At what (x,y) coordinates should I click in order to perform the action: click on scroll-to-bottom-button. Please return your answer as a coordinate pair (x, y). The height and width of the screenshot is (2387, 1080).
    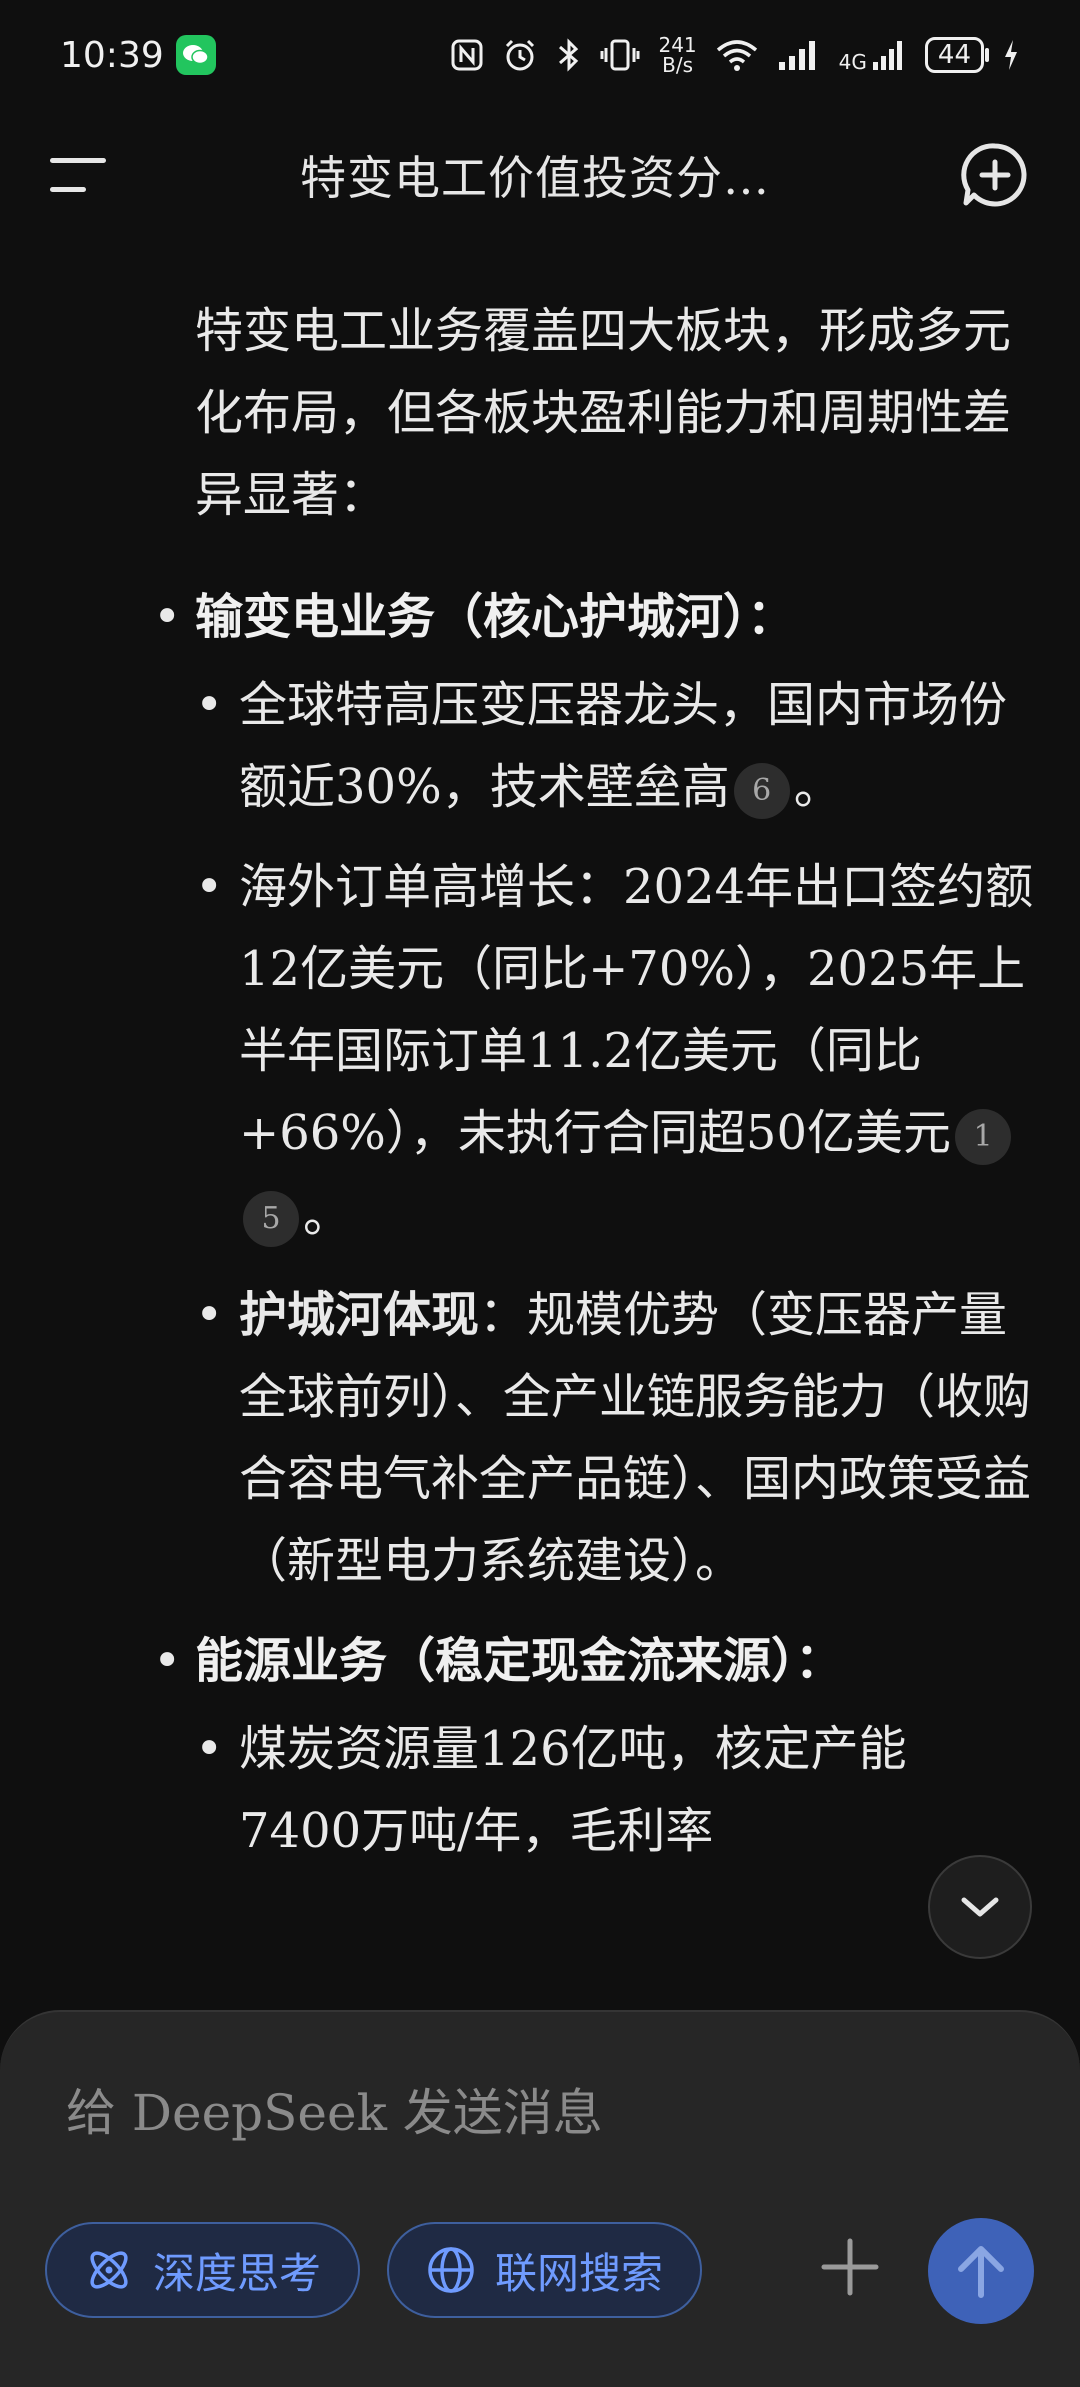
    Looking at the image, I should click on (980, 1907).